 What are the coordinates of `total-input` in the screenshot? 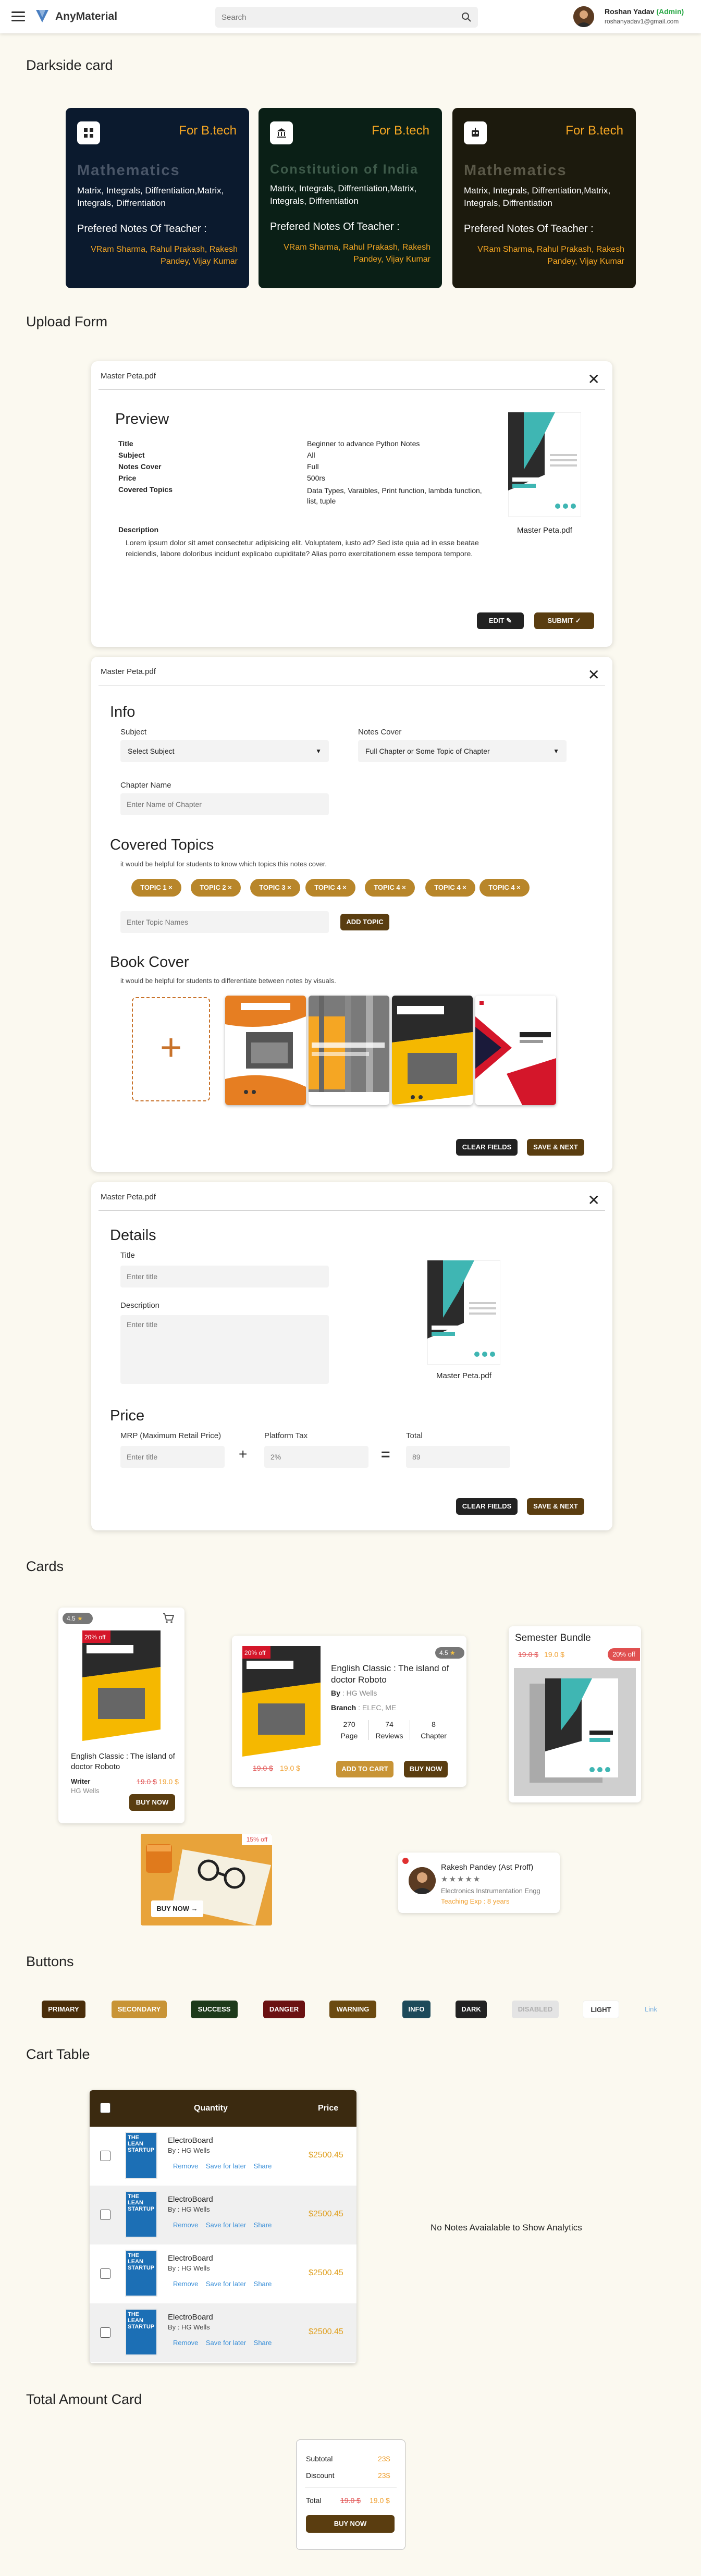 It's located at (458, 1457).